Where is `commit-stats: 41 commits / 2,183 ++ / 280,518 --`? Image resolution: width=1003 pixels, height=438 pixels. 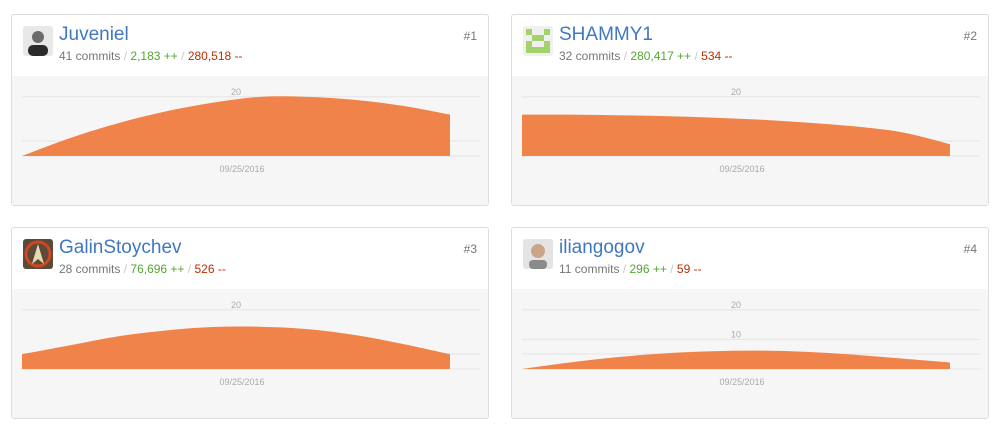
commit-stats: 41 commits / 2,183 ++ / 280,518 -- is located at coordinates (151, 56).